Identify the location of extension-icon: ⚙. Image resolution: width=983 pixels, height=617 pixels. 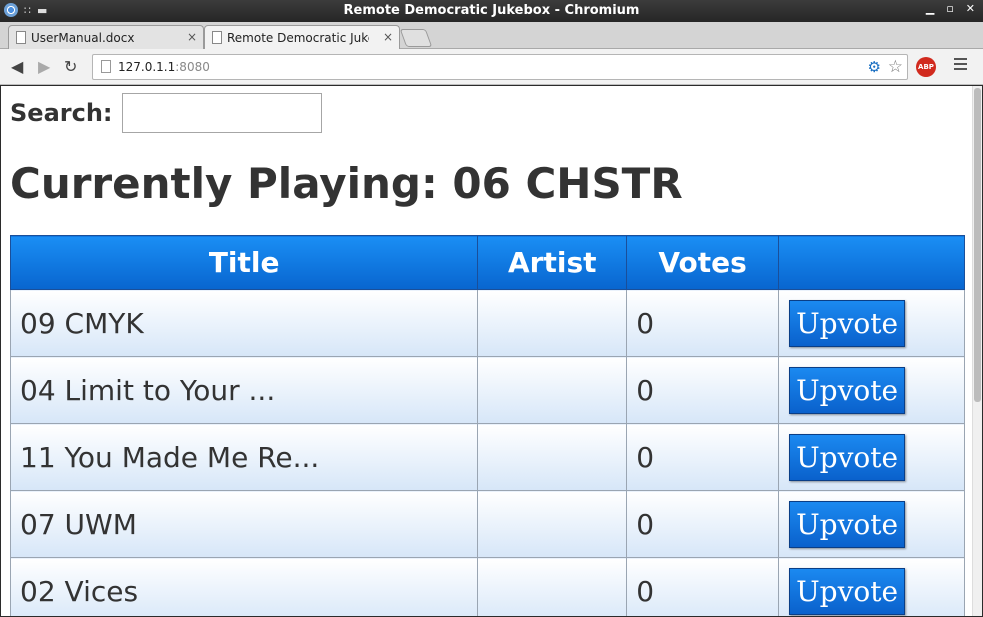
(874, 67).